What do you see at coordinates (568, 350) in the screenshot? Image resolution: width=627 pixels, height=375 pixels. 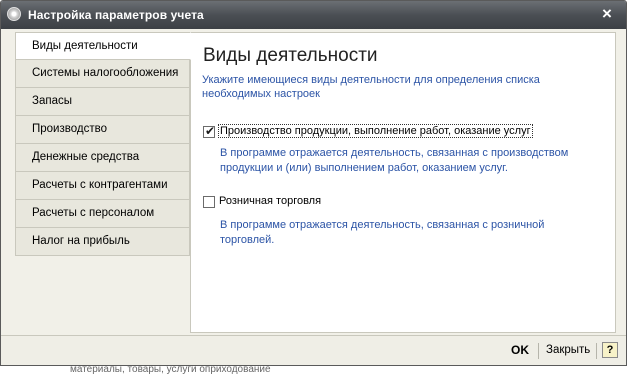 I see `close-button: Закрыть` at bounding box center [568, 350].